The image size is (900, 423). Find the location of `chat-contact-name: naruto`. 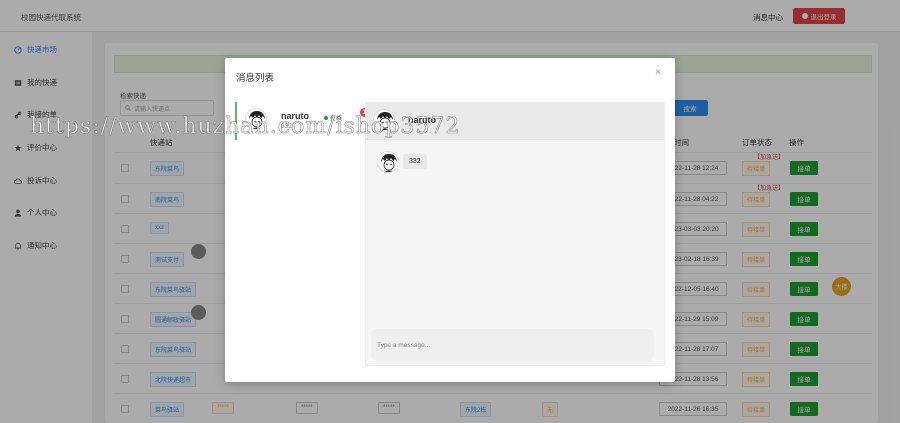

chat-contact-name: naruto is located at coordinates (422, 120).